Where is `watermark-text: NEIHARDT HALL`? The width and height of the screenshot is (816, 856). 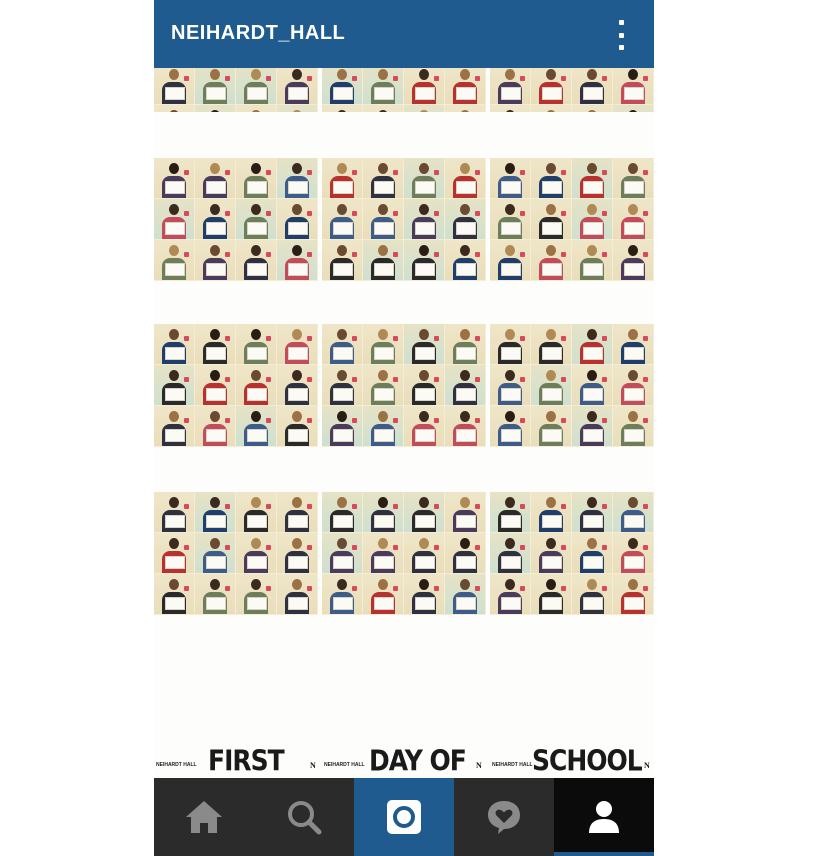
watermark-text: NEIHARDT HALL is located at coordinates (176, 765).